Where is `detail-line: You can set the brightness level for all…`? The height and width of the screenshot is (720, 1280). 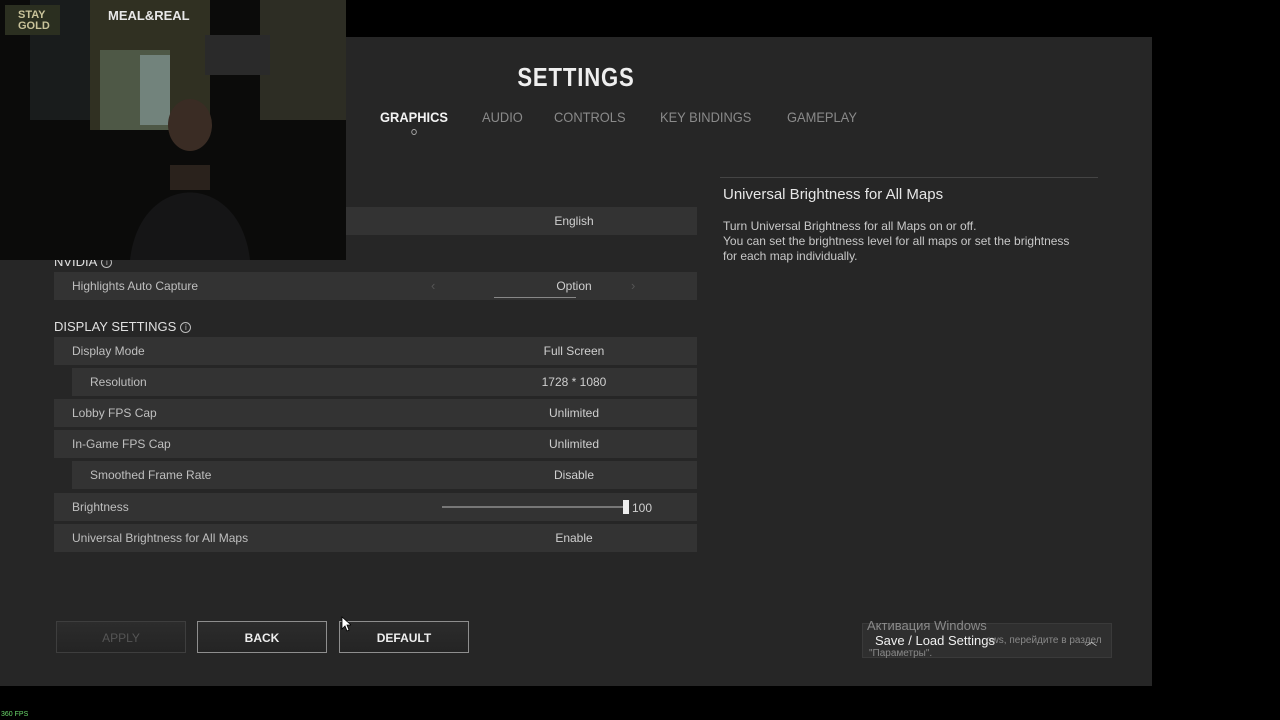 detail-line: You can set the brightness level for all… is located at coordinates (896, 248).